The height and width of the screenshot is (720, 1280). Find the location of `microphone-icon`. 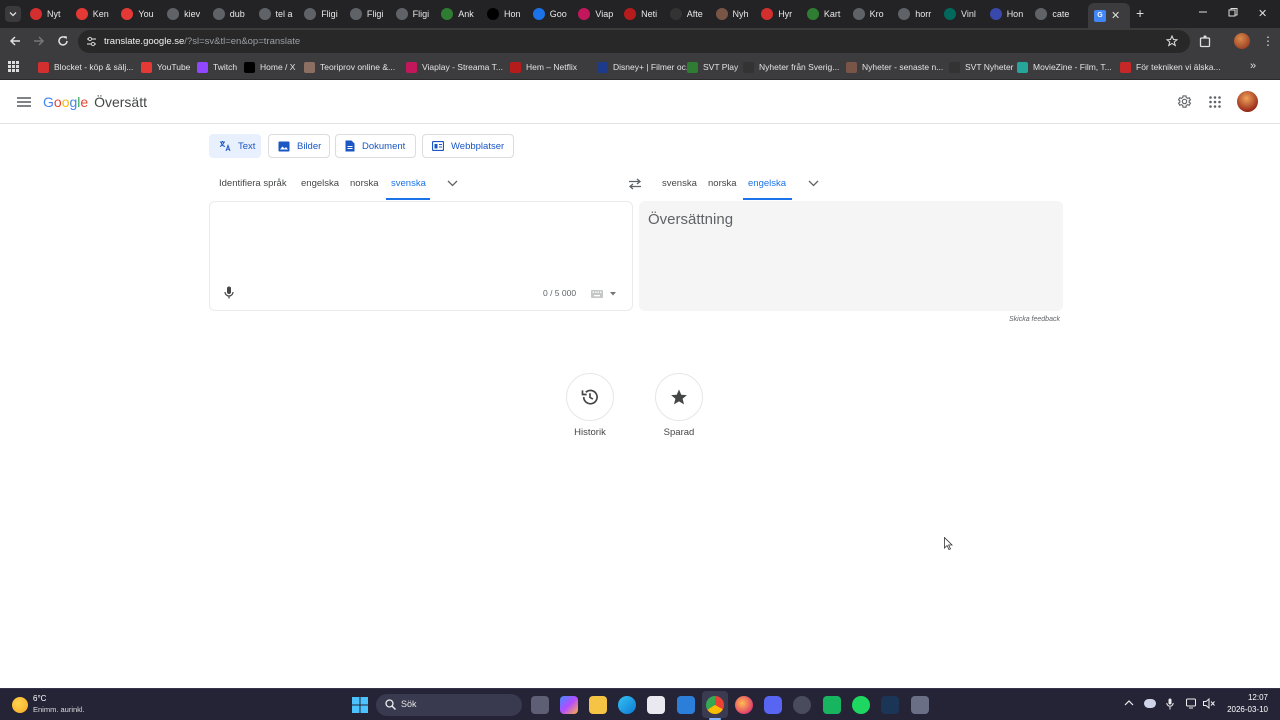

microphone-icon is located at coordinates (229, 292).